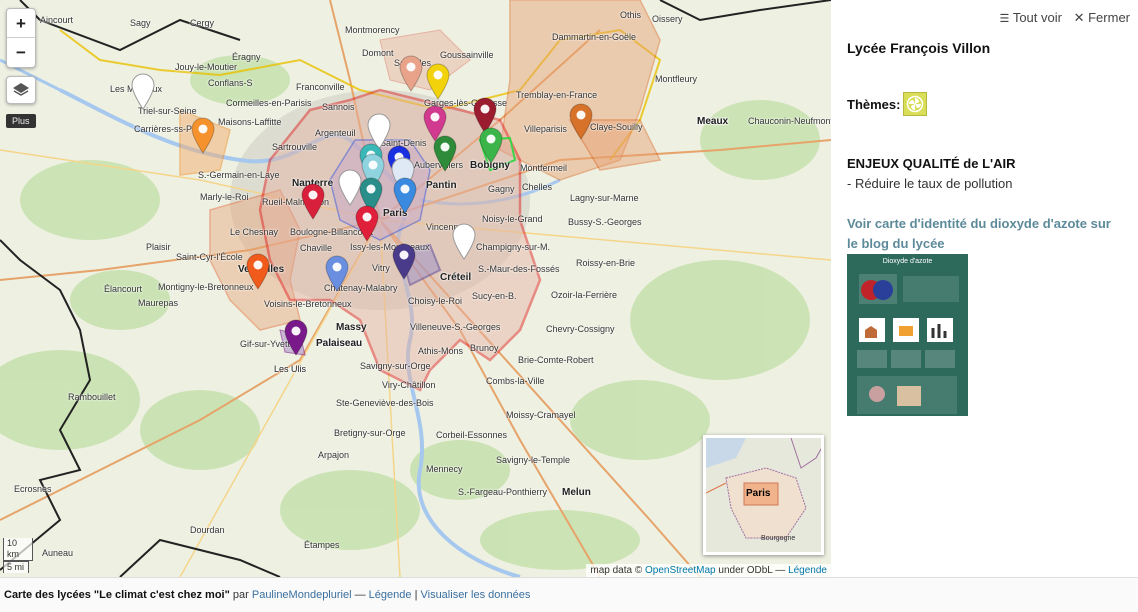 The height and width of the screenshot is (612, 1138). I want to click on town-label: Brie-Comte-Robert, so click(556, 360).